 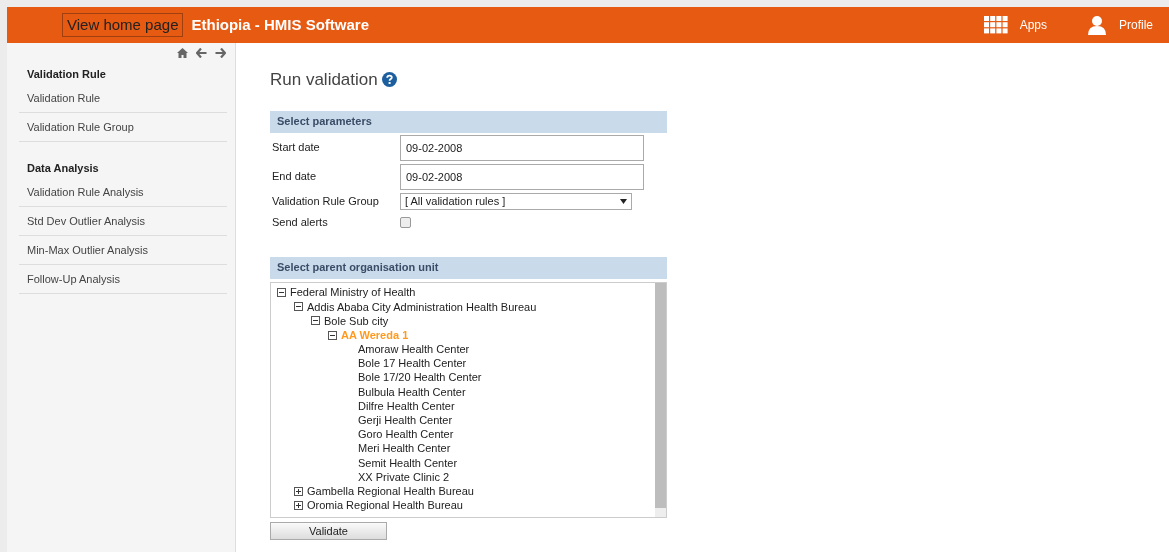 What do you see at coordinates (353, 292) in the screenshot?
I see `tree-node: Federal Ministry of Health` at bounding box center [353, 292].